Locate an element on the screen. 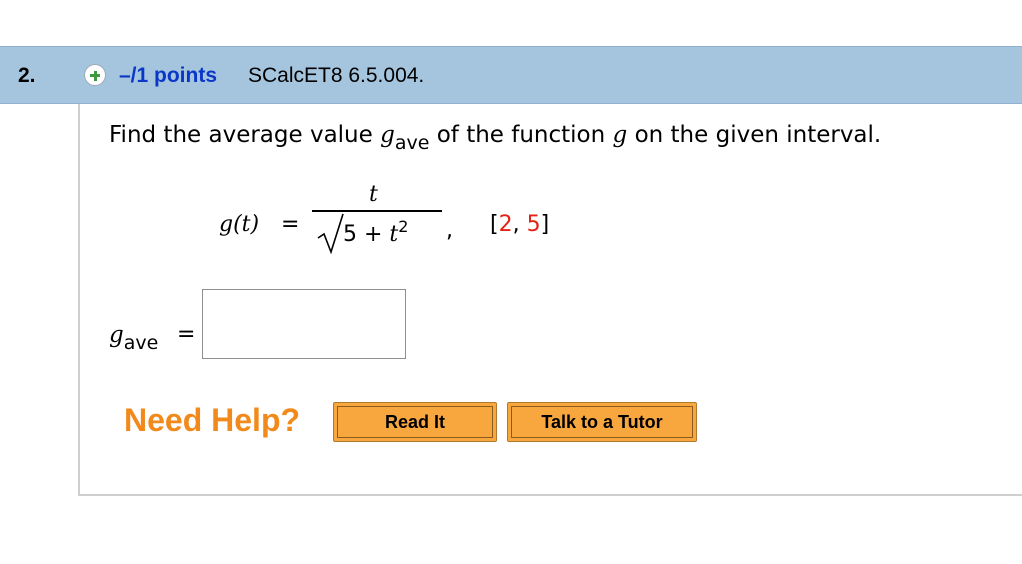 The width and height of the screenshot is (1022, 564). answer-label: gave is located at coordinates (133, 338).